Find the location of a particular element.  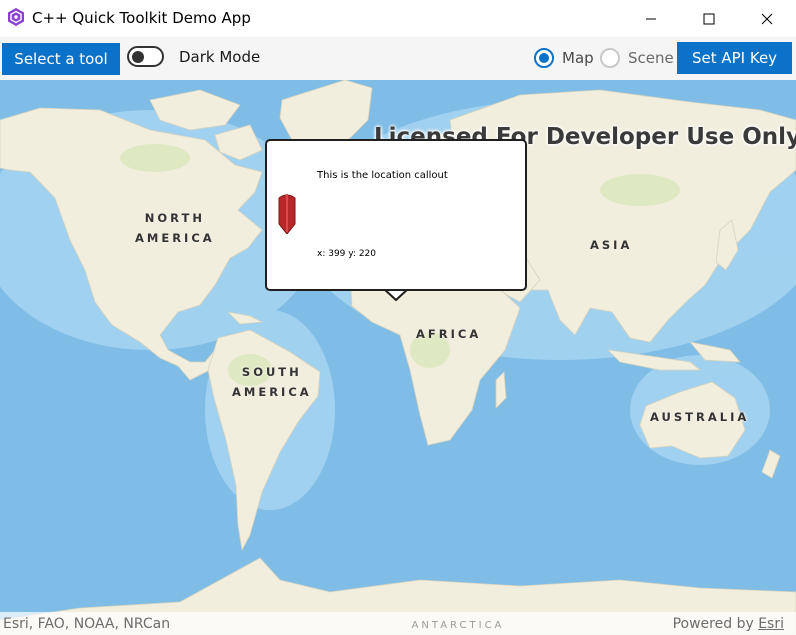

attribution-sources: Esri, FAO, NOAA, NRCan is located at coordinates (87, 624).